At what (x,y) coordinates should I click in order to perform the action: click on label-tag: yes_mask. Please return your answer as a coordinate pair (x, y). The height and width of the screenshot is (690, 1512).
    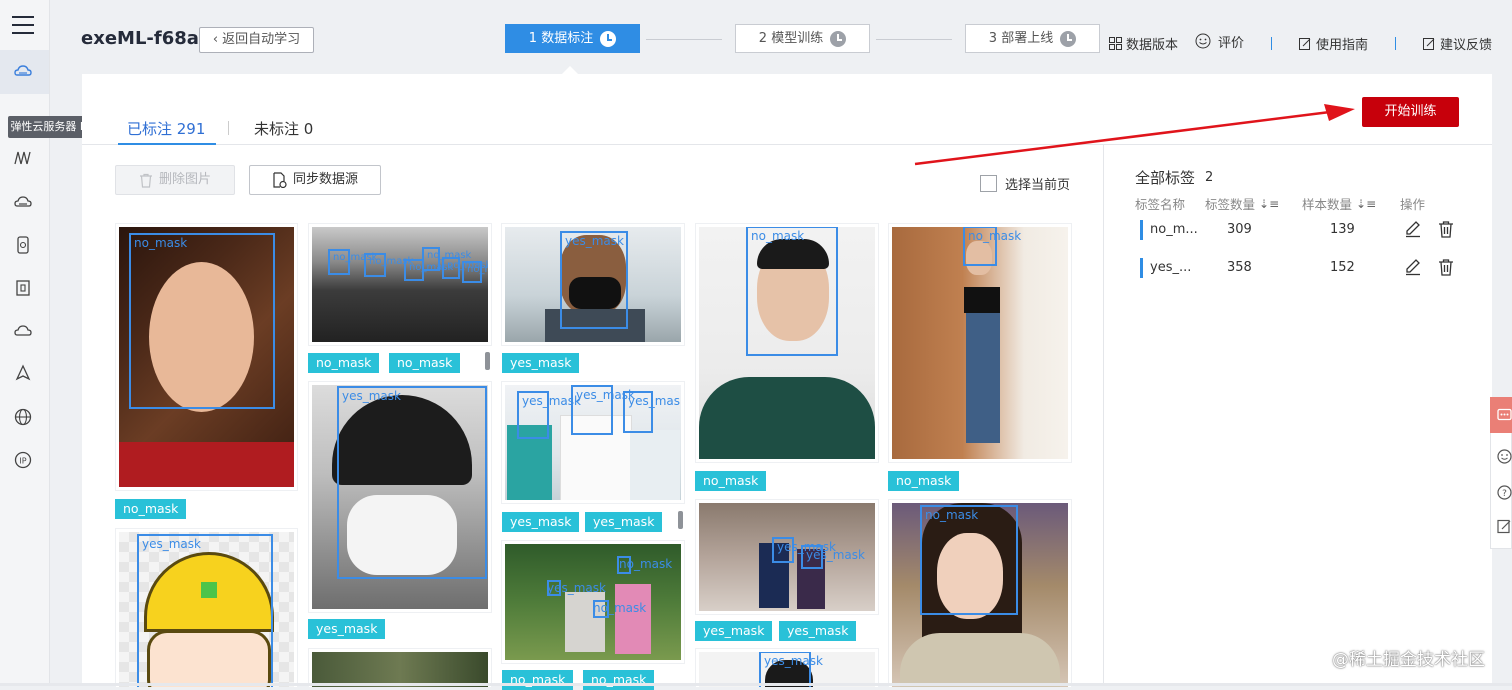
    Looking at the image, I should click on (818, 631).